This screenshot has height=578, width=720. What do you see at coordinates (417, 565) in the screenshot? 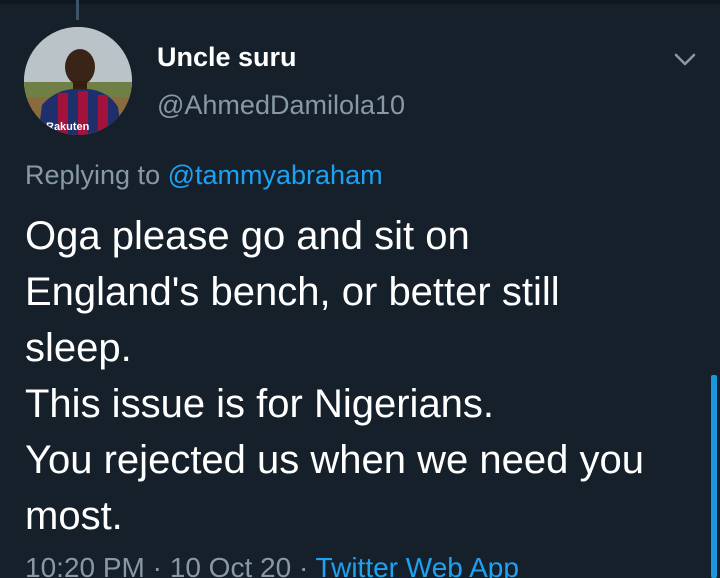
I see `tweet-source-link: Twitter Web App` at bounding box center [417, 565].